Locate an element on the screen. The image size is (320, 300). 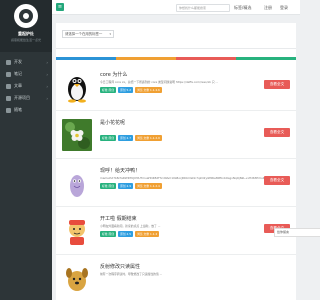
item-tags: 标准 原创 原创 2.9 浏览 文章 1.1.2.4 is located at coordinates (131, 186).